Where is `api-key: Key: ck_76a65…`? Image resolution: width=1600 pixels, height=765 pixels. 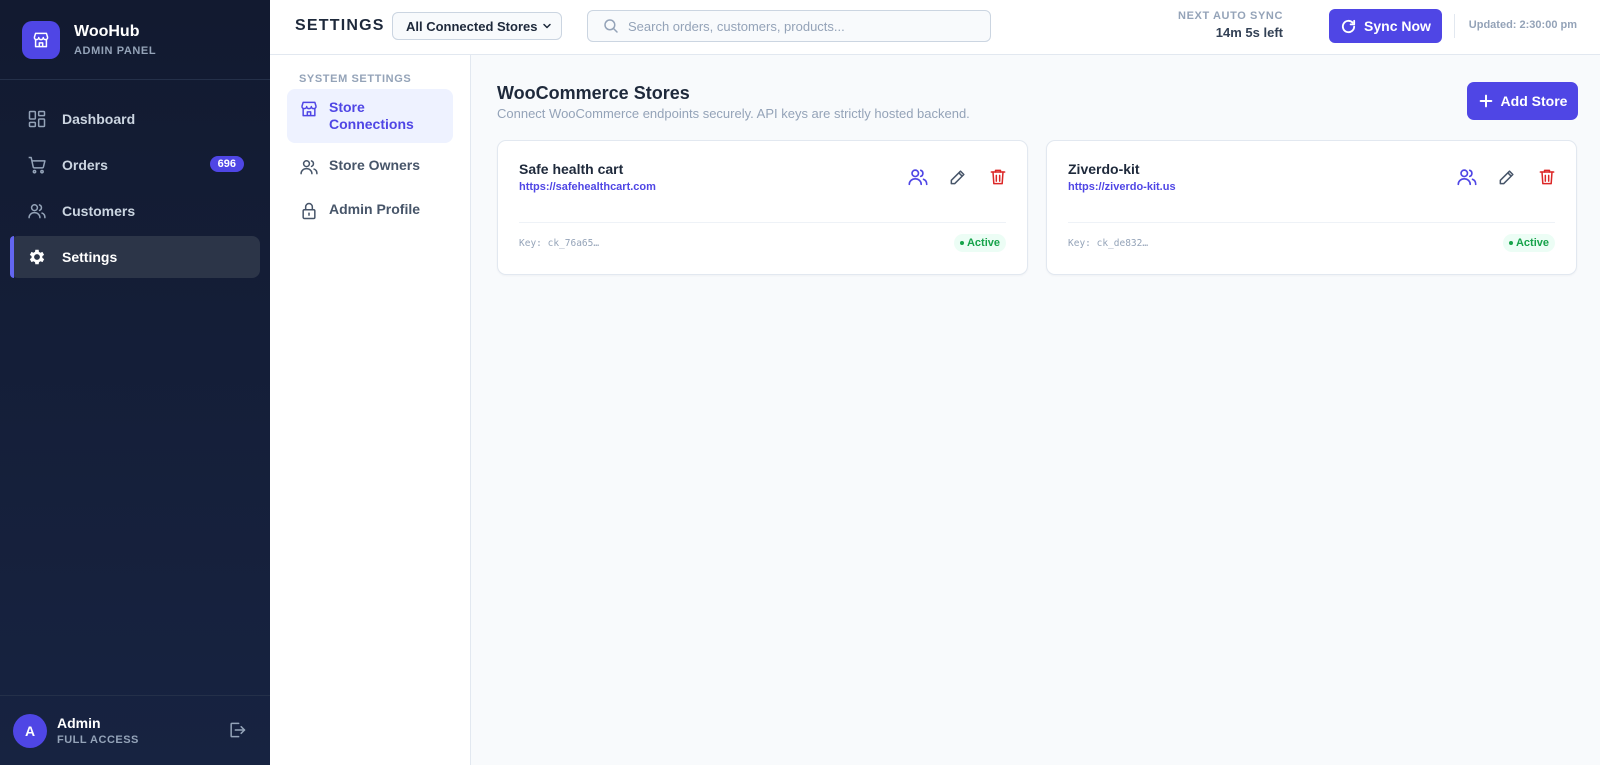 api-key: Key: ck_76a65… is located at coordinates (559, 243).